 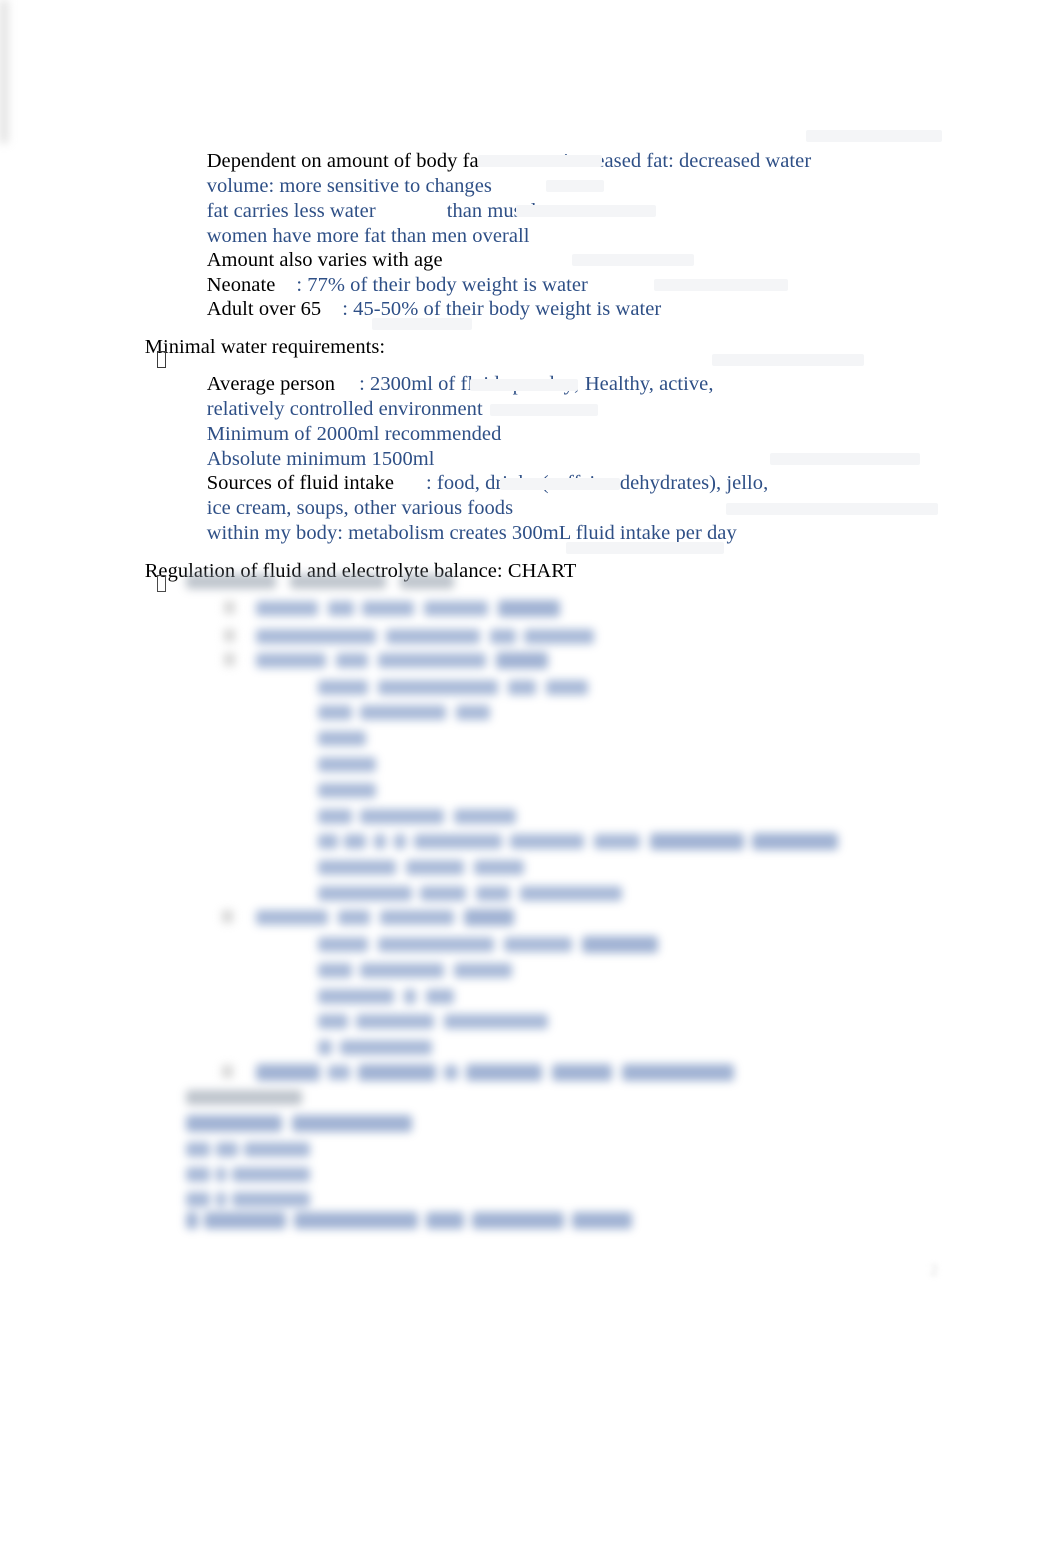 I want to click on page-number: 2, so click(x=934, y=1270).